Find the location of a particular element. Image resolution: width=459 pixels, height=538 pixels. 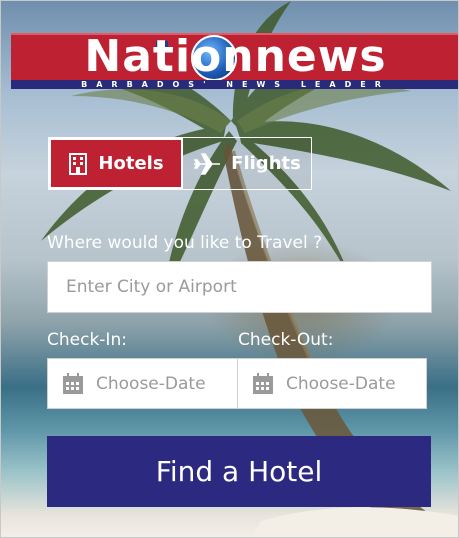

search-type-tabs: Hotels Flights is located at coordinates (180, 163).